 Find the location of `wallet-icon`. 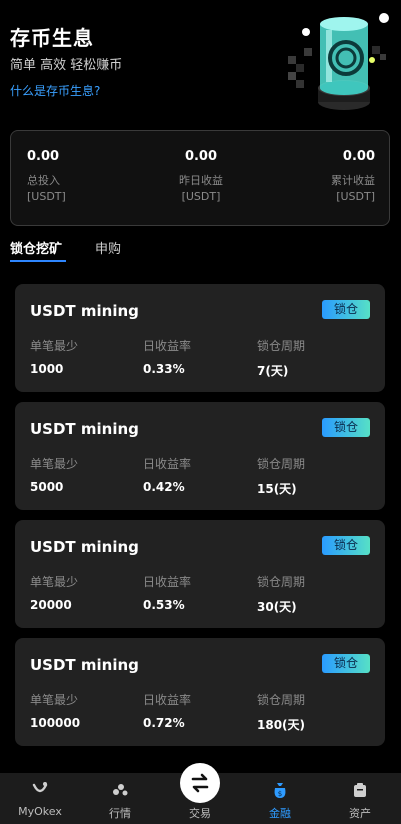

wallet-icon is located at coordinates (360, 790).